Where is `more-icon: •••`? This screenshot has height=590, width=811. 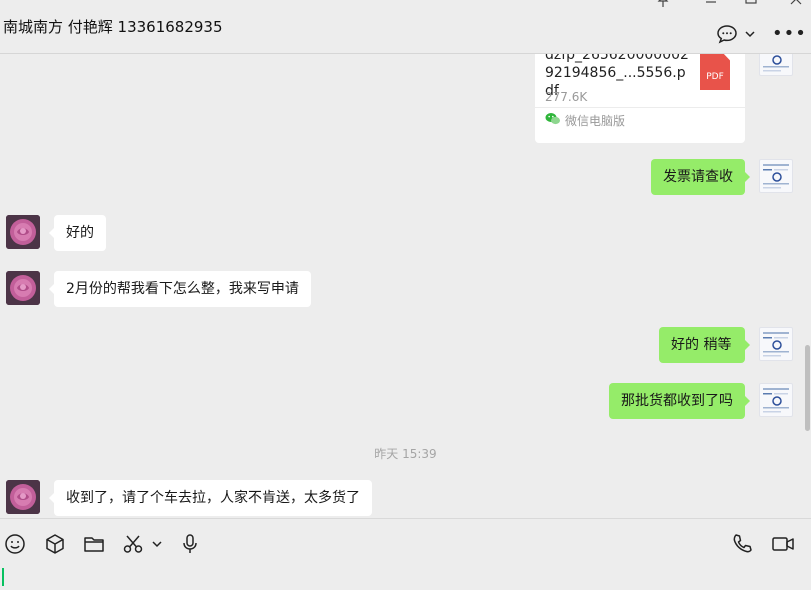 more-icon: ••• is located at coordinates (789, 34).